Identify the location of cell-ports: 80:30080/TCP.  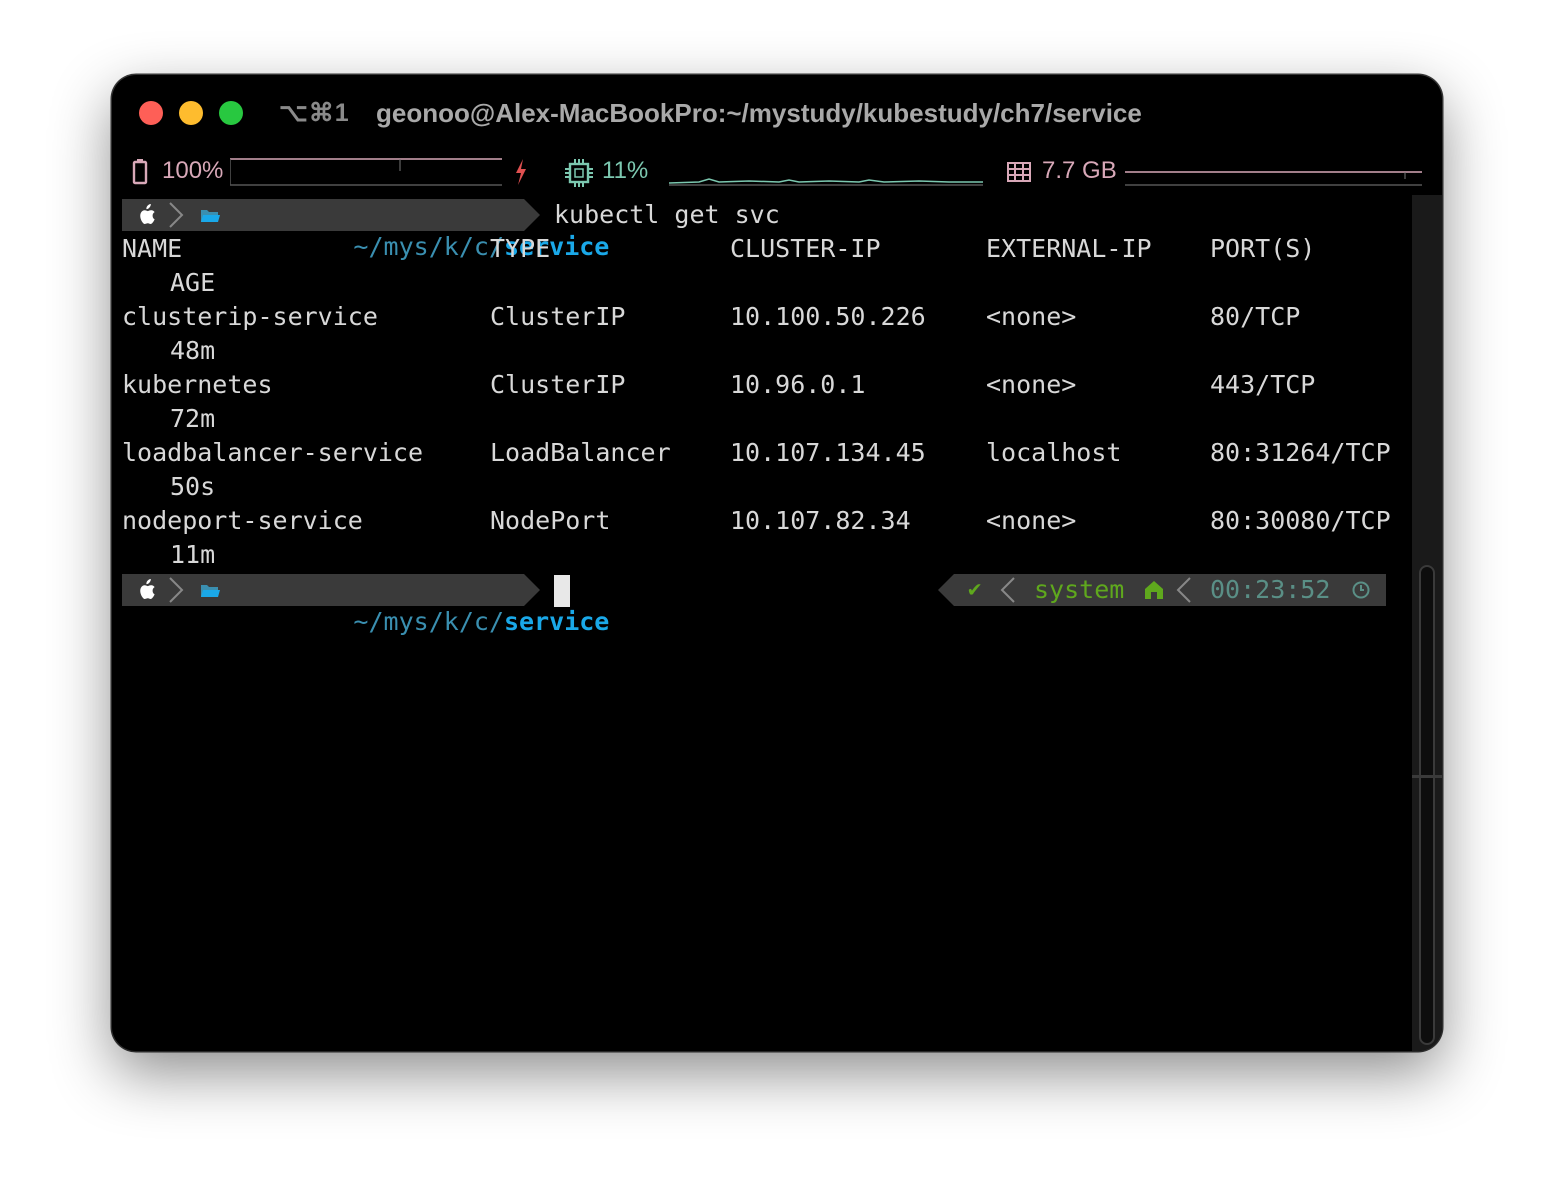
(1300, 520).